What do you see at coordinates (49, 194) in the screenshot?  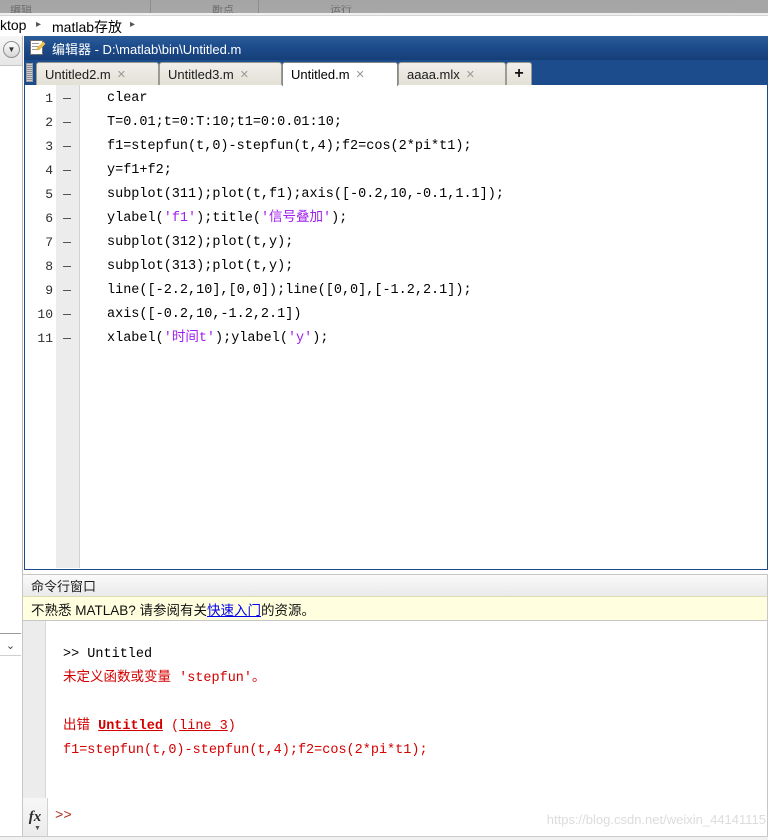 I see `line-number: 5` at bounding box center [49, 194].